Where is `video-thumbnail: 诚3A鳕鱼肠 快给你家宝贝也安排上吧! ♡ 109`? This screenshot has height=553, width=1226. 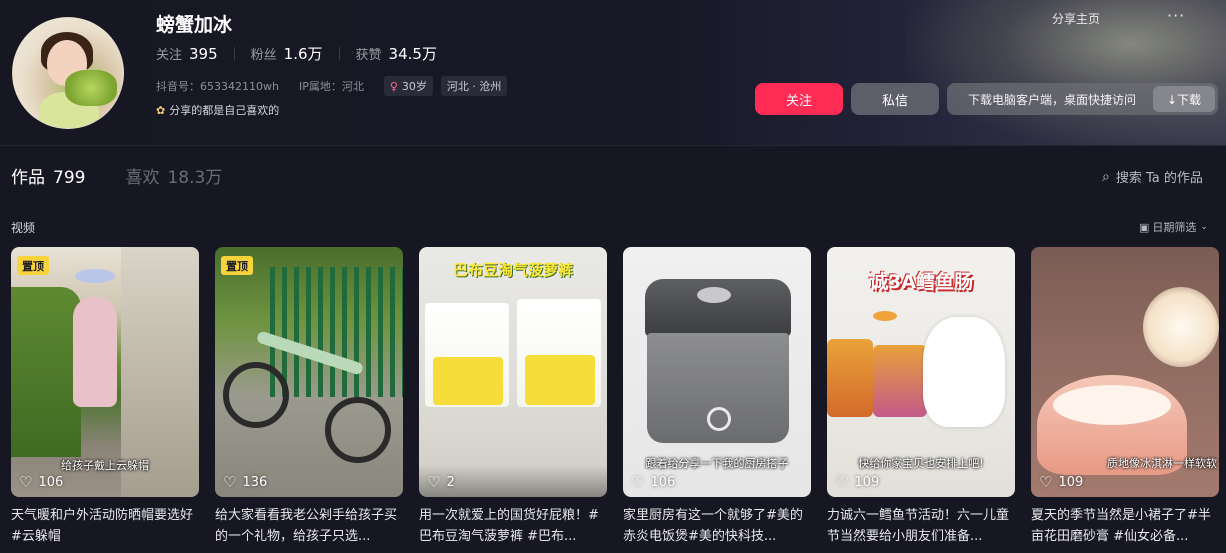
video-thumbnail: 诚3A鳕鱼肠 快给你家宝贝也安排上吧! ♡ 109 is located at coordinates (921, 372).